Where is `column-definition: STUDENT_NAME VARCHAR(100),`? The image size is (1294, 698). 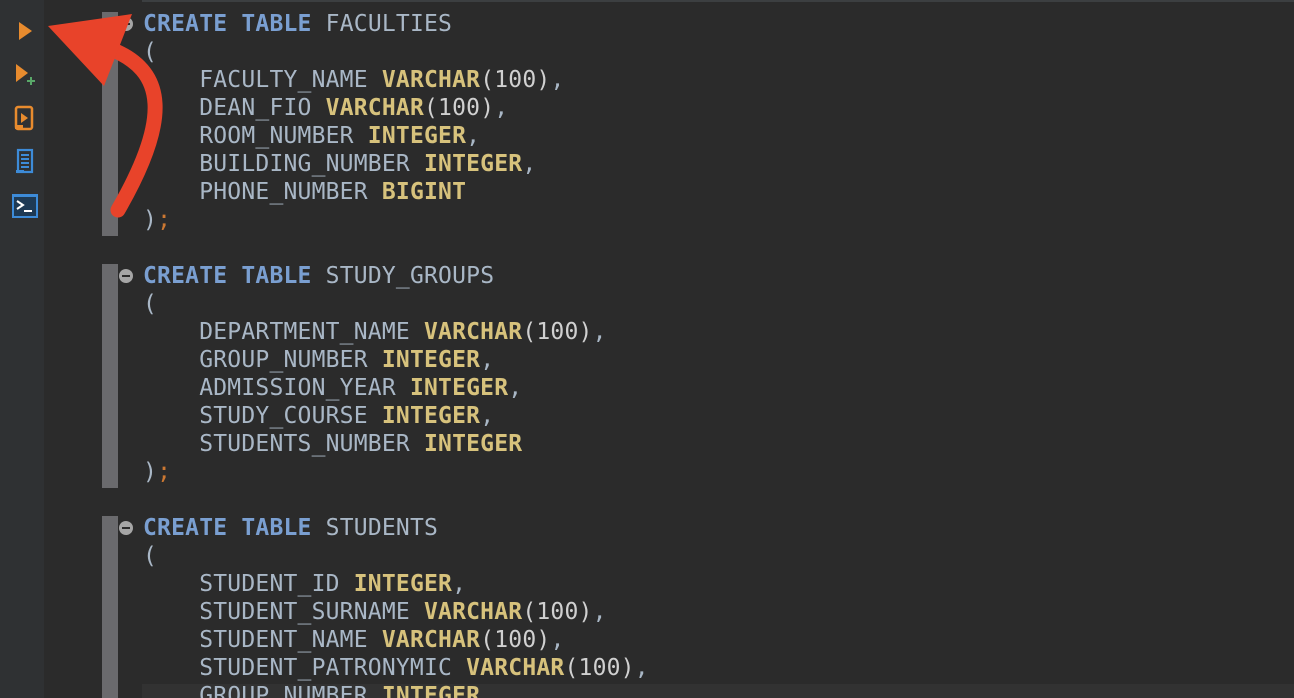
column-definition: STUDENT_NAME VARCHAR(100), is located at coordinates (396, 640).